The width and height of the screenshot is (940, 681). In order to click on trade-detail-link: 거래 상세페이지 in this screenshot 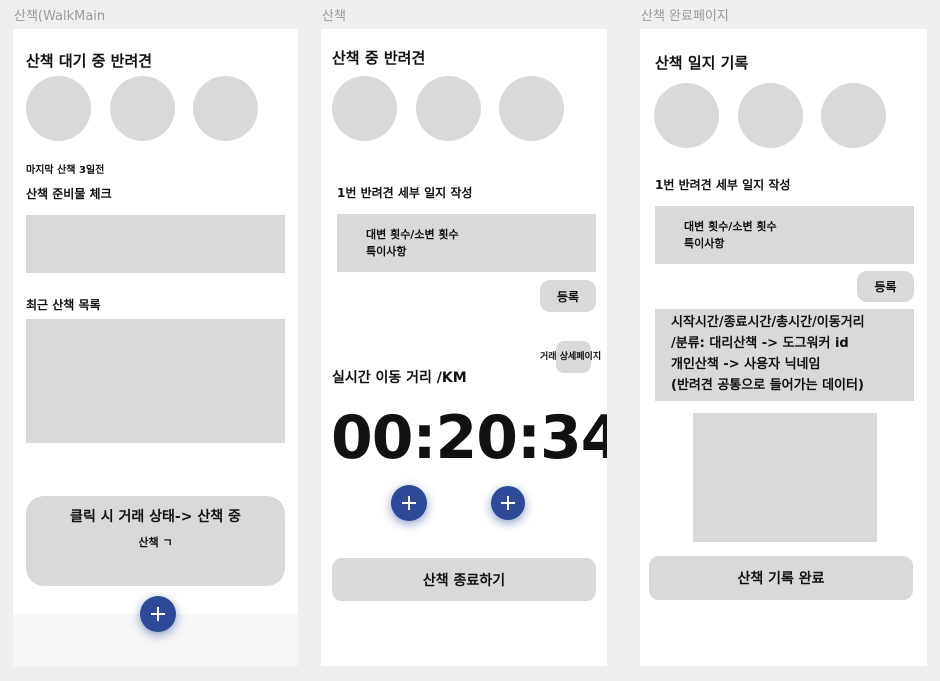, I will do `click(570, 355)`.